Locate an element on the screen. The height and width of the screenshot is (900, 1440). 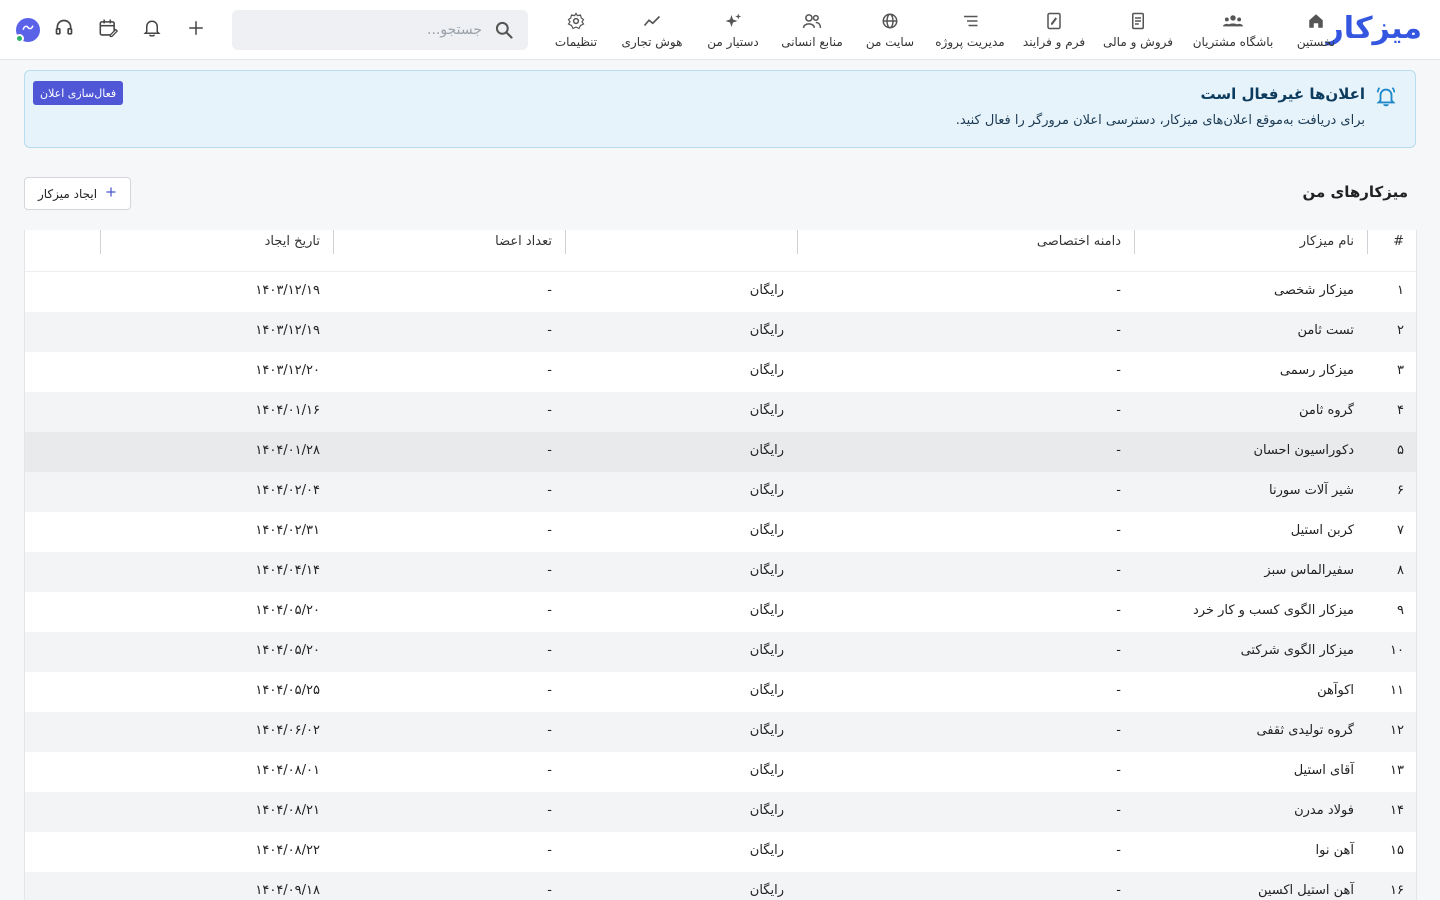
cell-name: گروه تولیدی ثقفی is located at coordinates (1305, 730).